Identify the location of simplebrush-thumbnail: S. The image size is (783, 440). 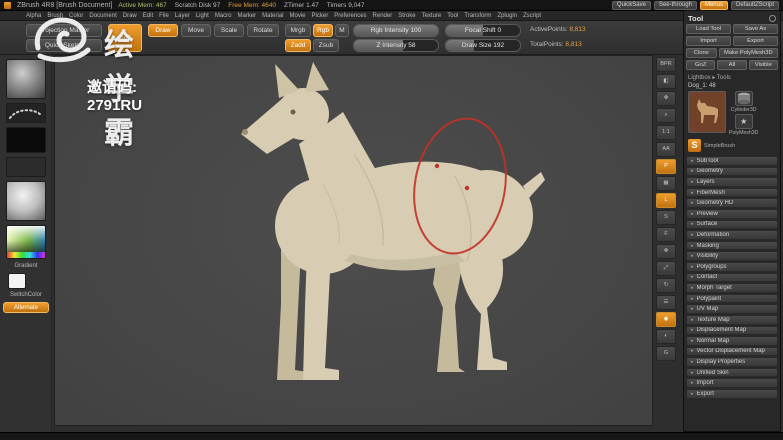
(694, 145).